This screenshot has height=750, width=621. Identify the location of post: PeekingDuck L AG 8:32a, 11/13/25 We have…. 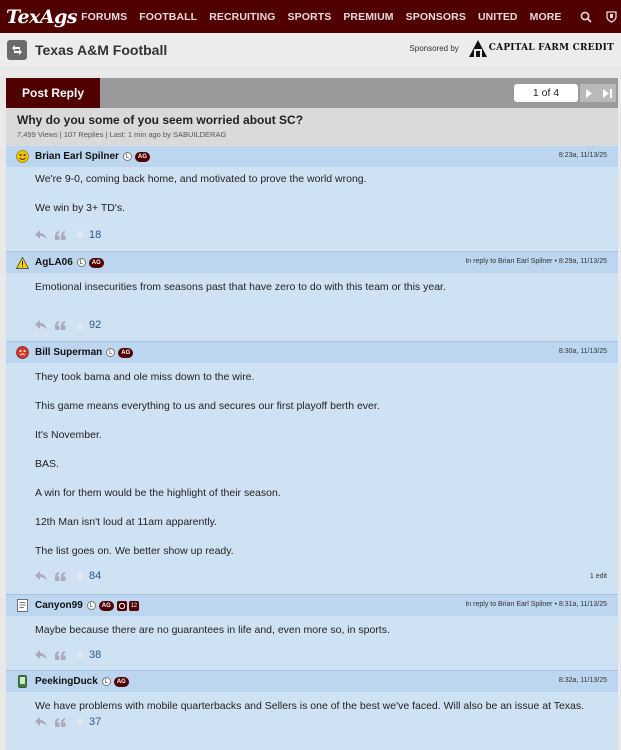
(312, 710).